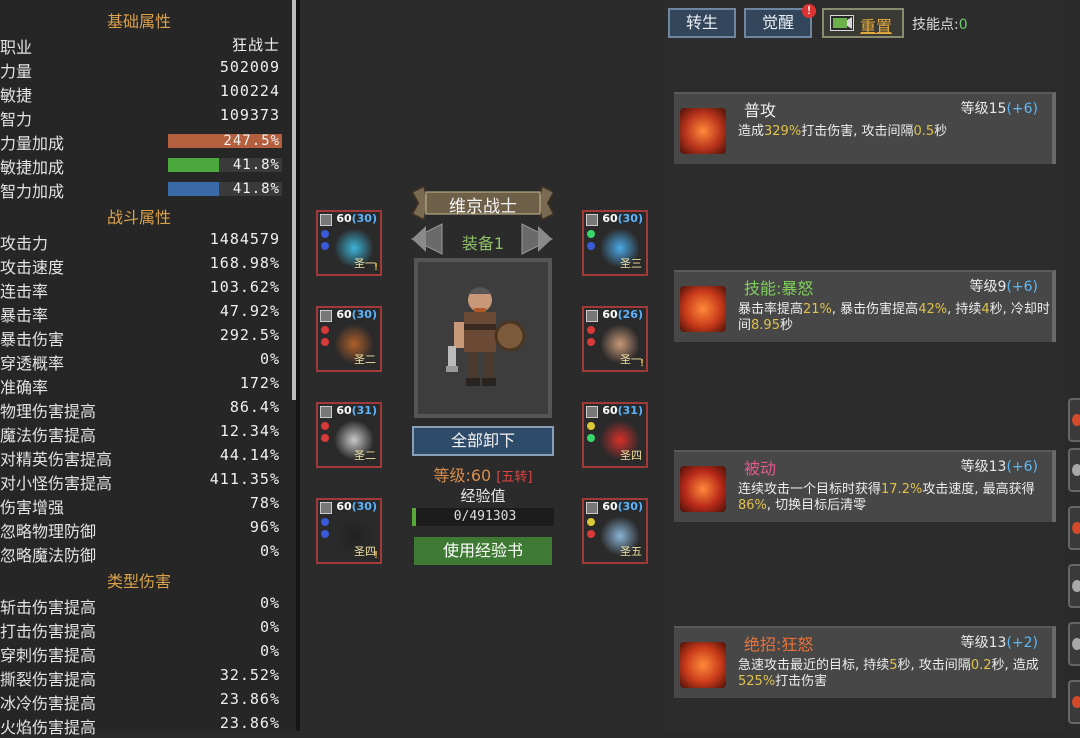 The image size is (1080, 738). What do you see at coordinates (141, 528) in the screenshot?
I see `attribute-row: 忽略物理防御 96%` at bounding box center [141, 528].